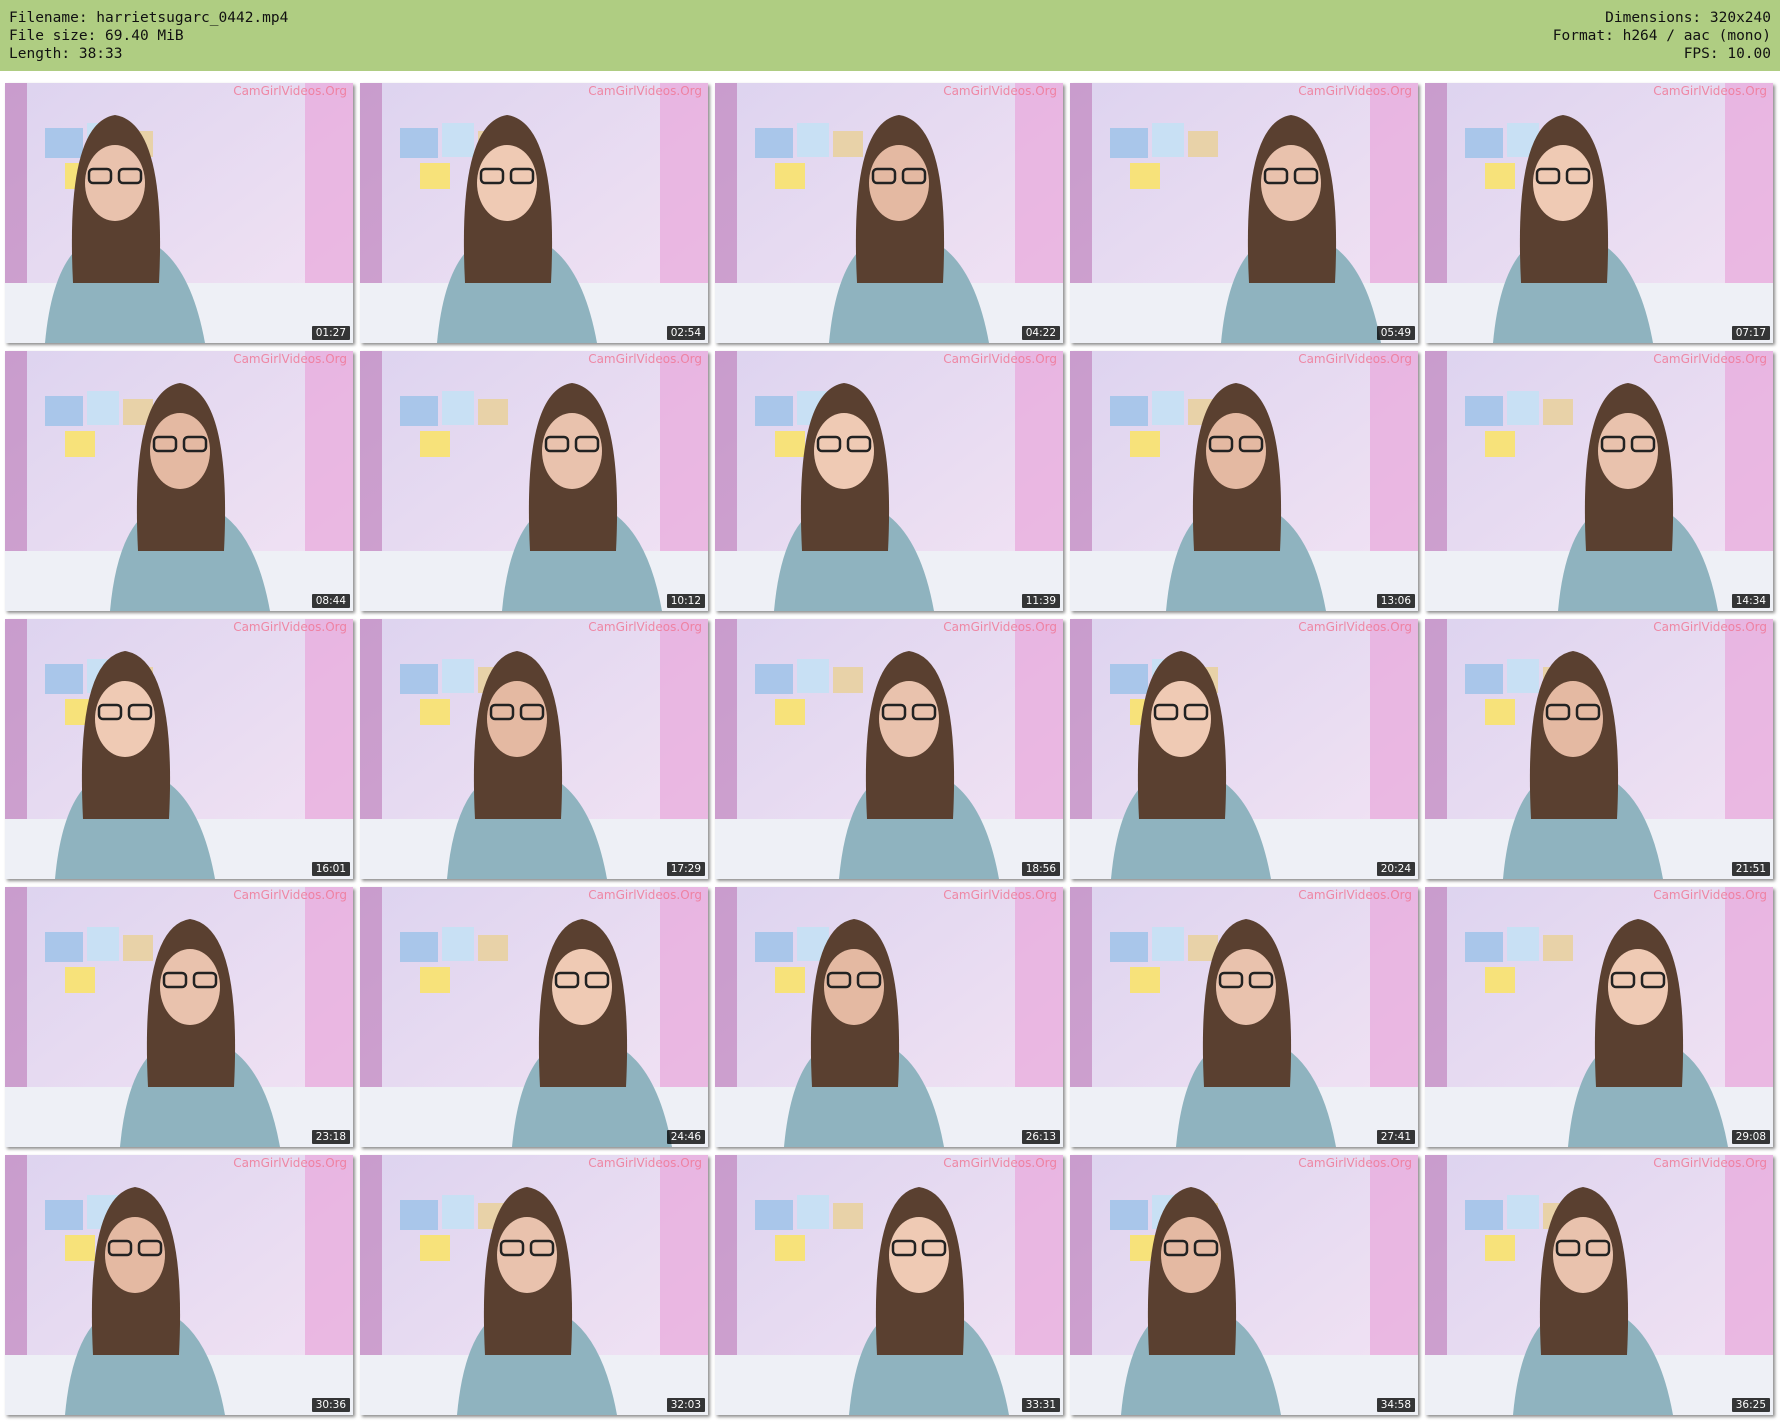 The height and width of the screenshot is (1423, 1780). I want to click on video-thumbnail: CamGirlVideos.Org 11:39, so click(889, 481).